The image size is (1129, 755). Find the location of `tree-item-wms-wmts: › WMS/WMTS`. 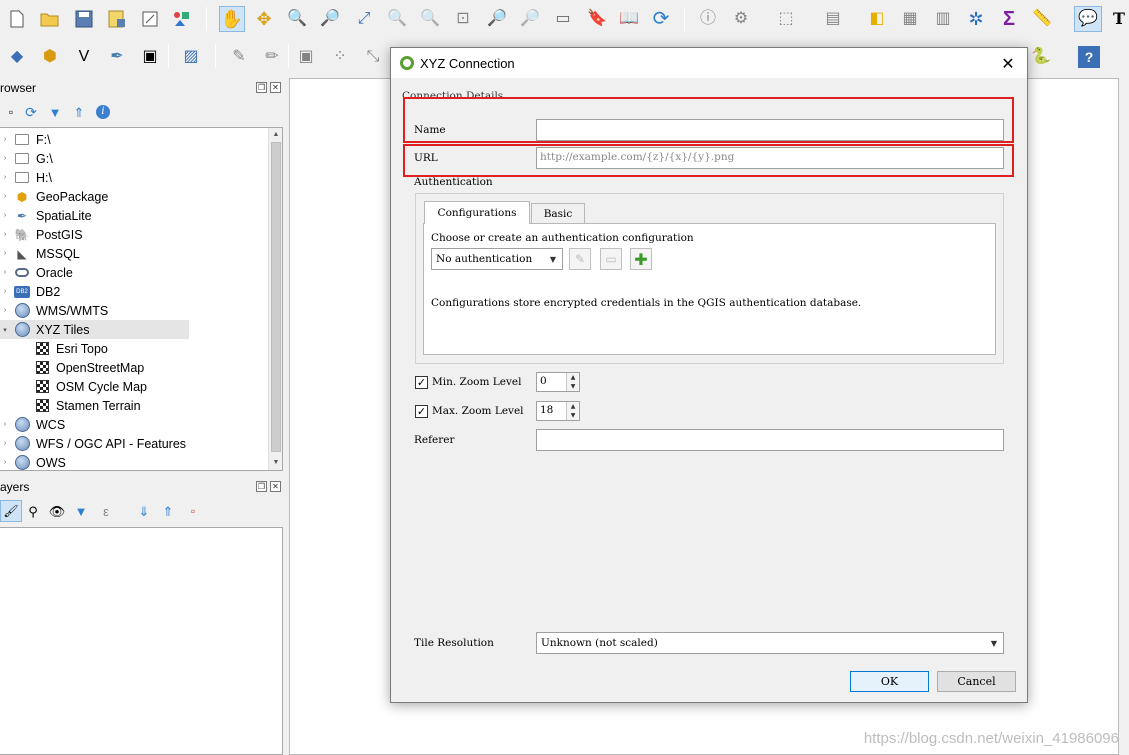

tree-item-wms-wmts: › WMS/WMTS is located at coordinates (54, 310).